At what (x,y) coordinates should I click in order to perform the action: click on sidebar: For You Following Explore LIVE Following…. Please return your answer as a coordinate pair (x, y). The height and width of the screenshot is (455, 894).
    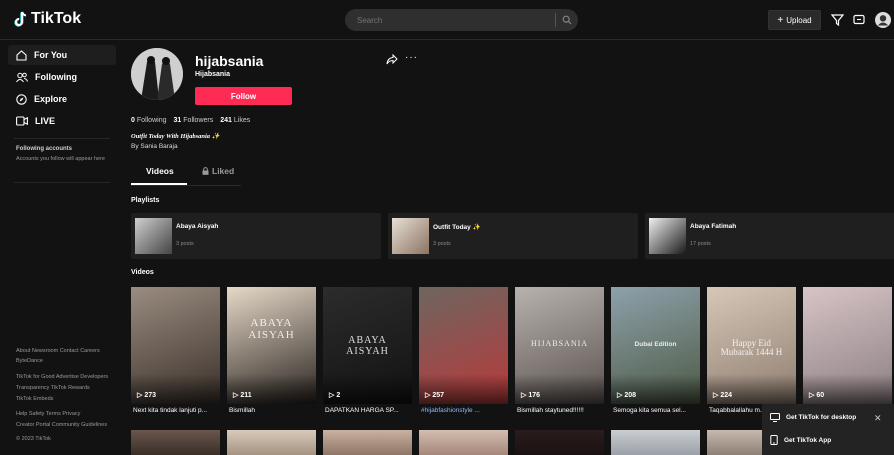
    Looking at the image, I should click on (59, 247).